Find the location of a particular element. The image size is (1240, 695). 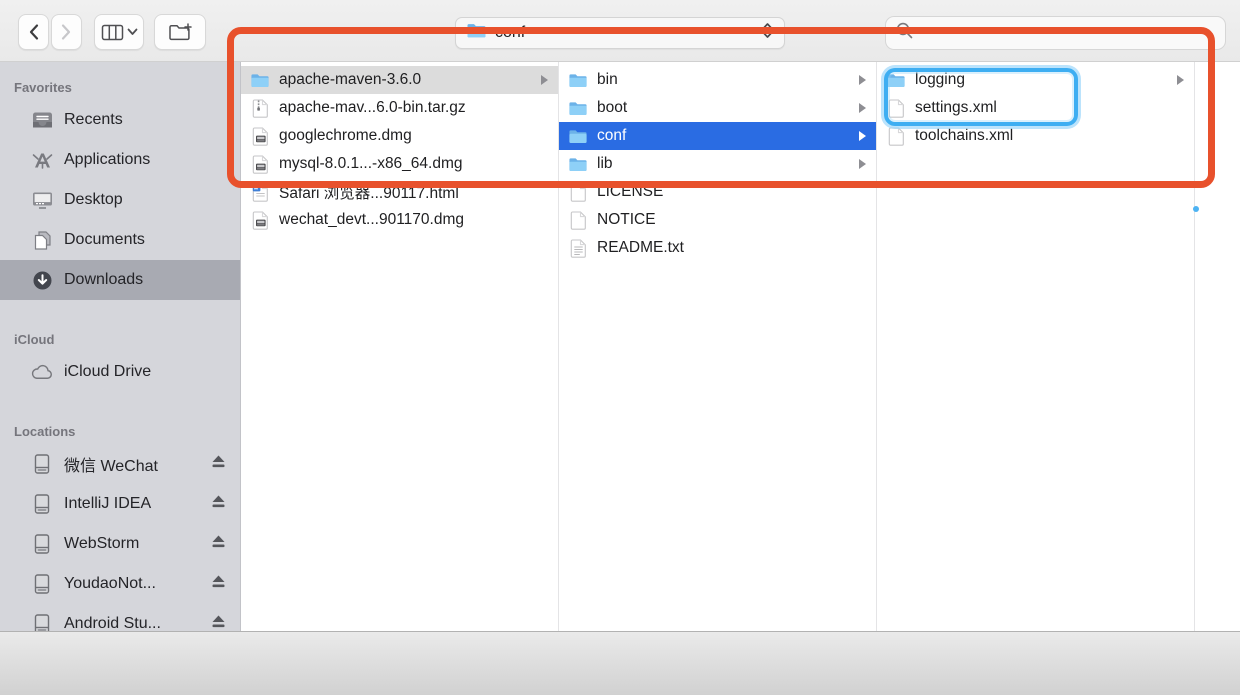

file-name-label: README.txt is located at coordinates (640, 247).